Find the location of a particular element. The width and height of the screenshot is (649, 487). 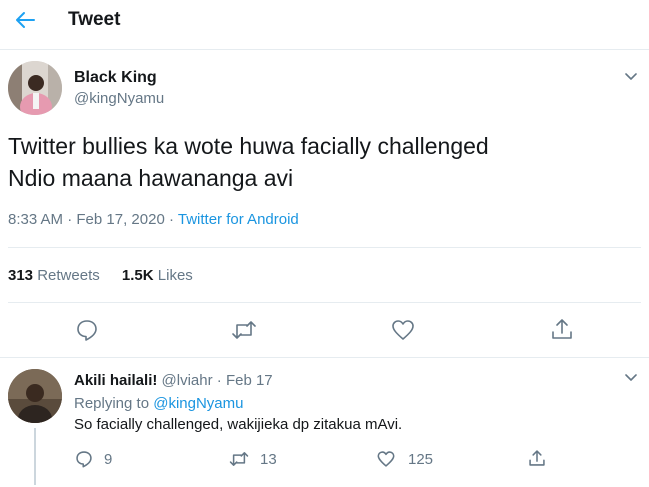

arrow-left-icon is located at coordinates (25, 20).